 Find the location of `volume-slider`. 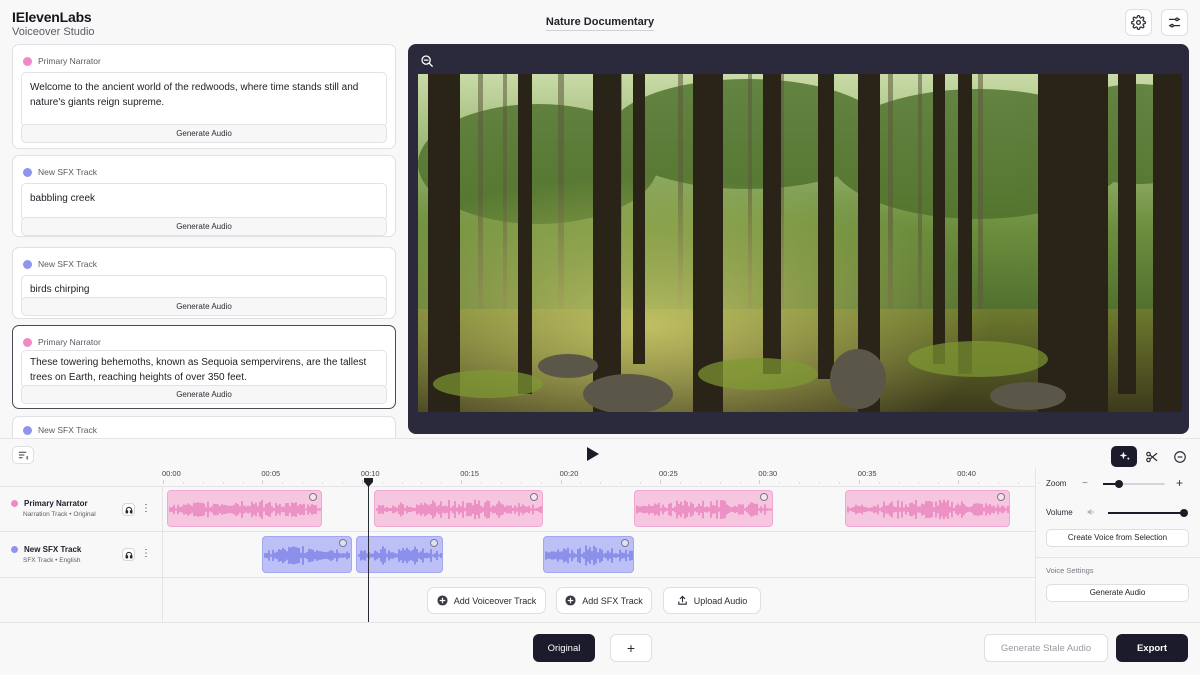

volume-slider is located at coordinates (1148, 513).